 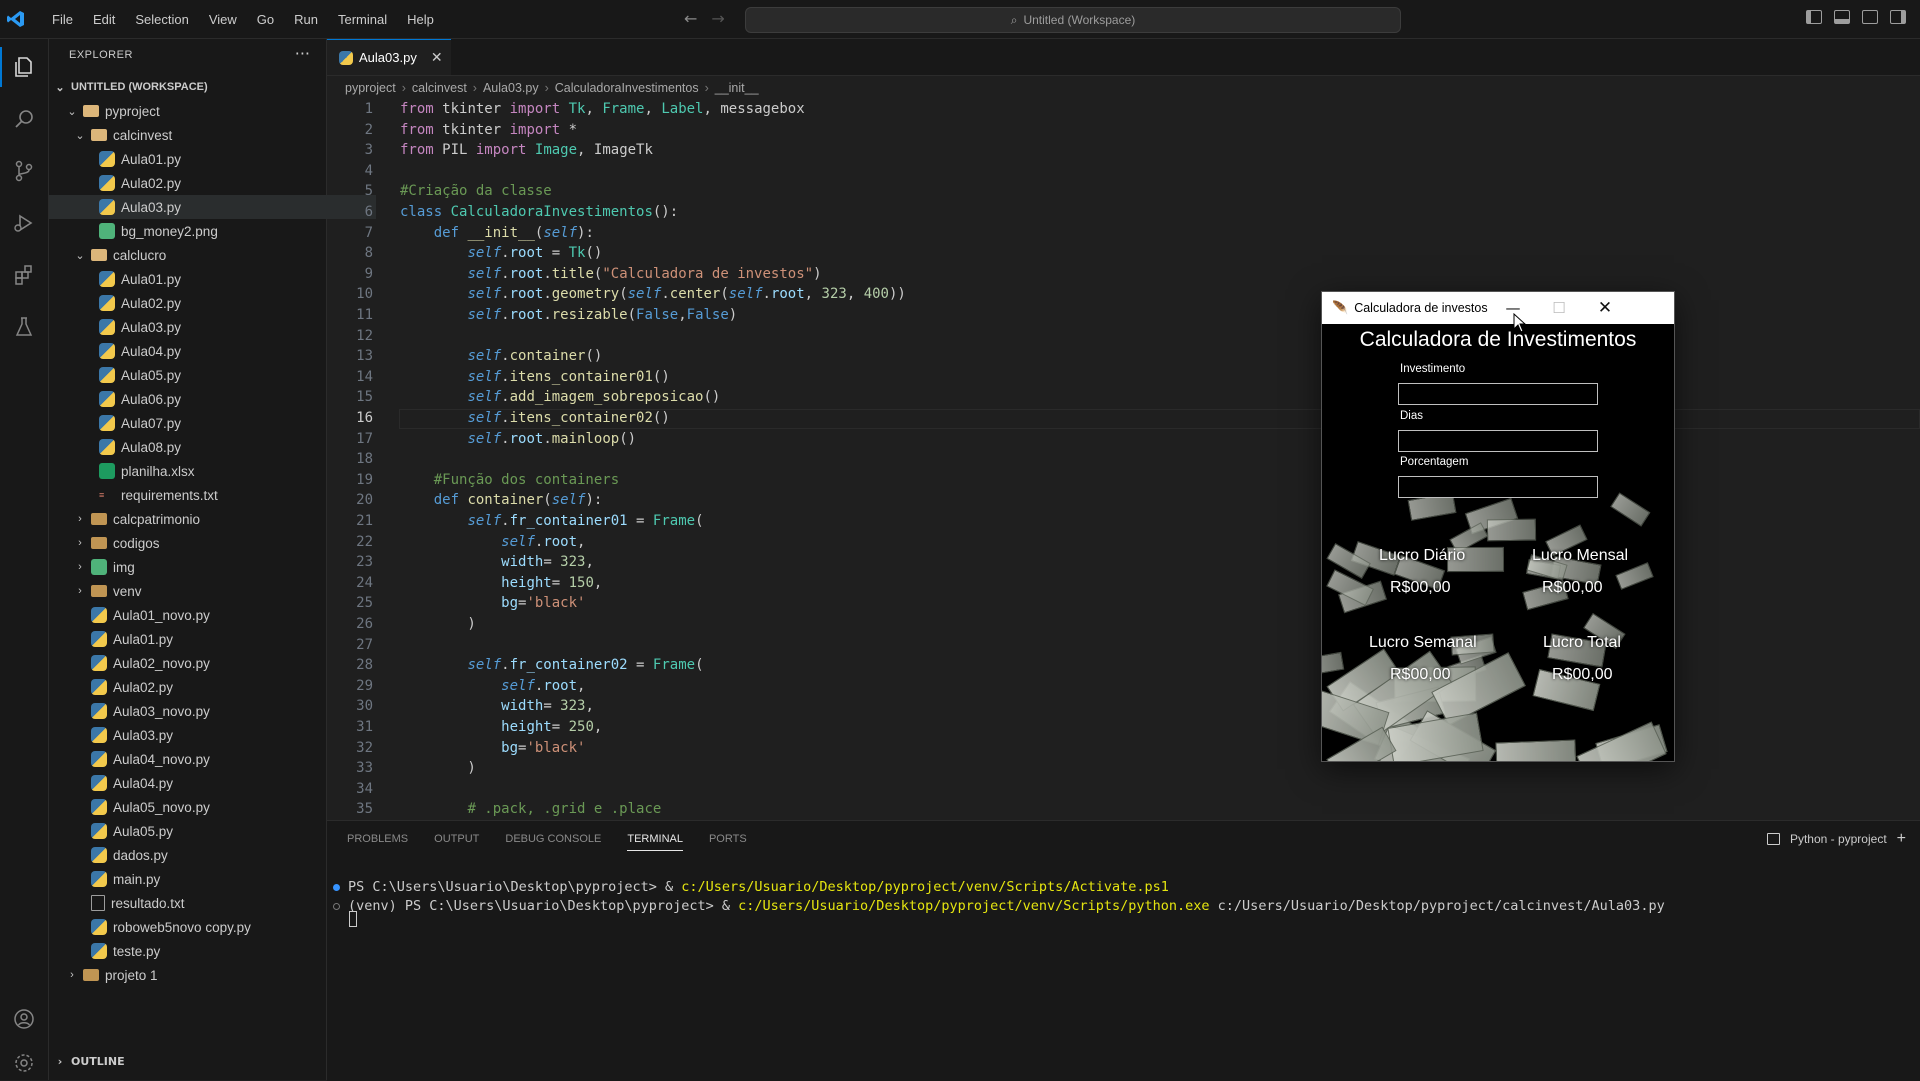 What do you see at coordinates (24, 223) in the screenshot?
I see `run-debug-icon` at bounding box center [24, 223].